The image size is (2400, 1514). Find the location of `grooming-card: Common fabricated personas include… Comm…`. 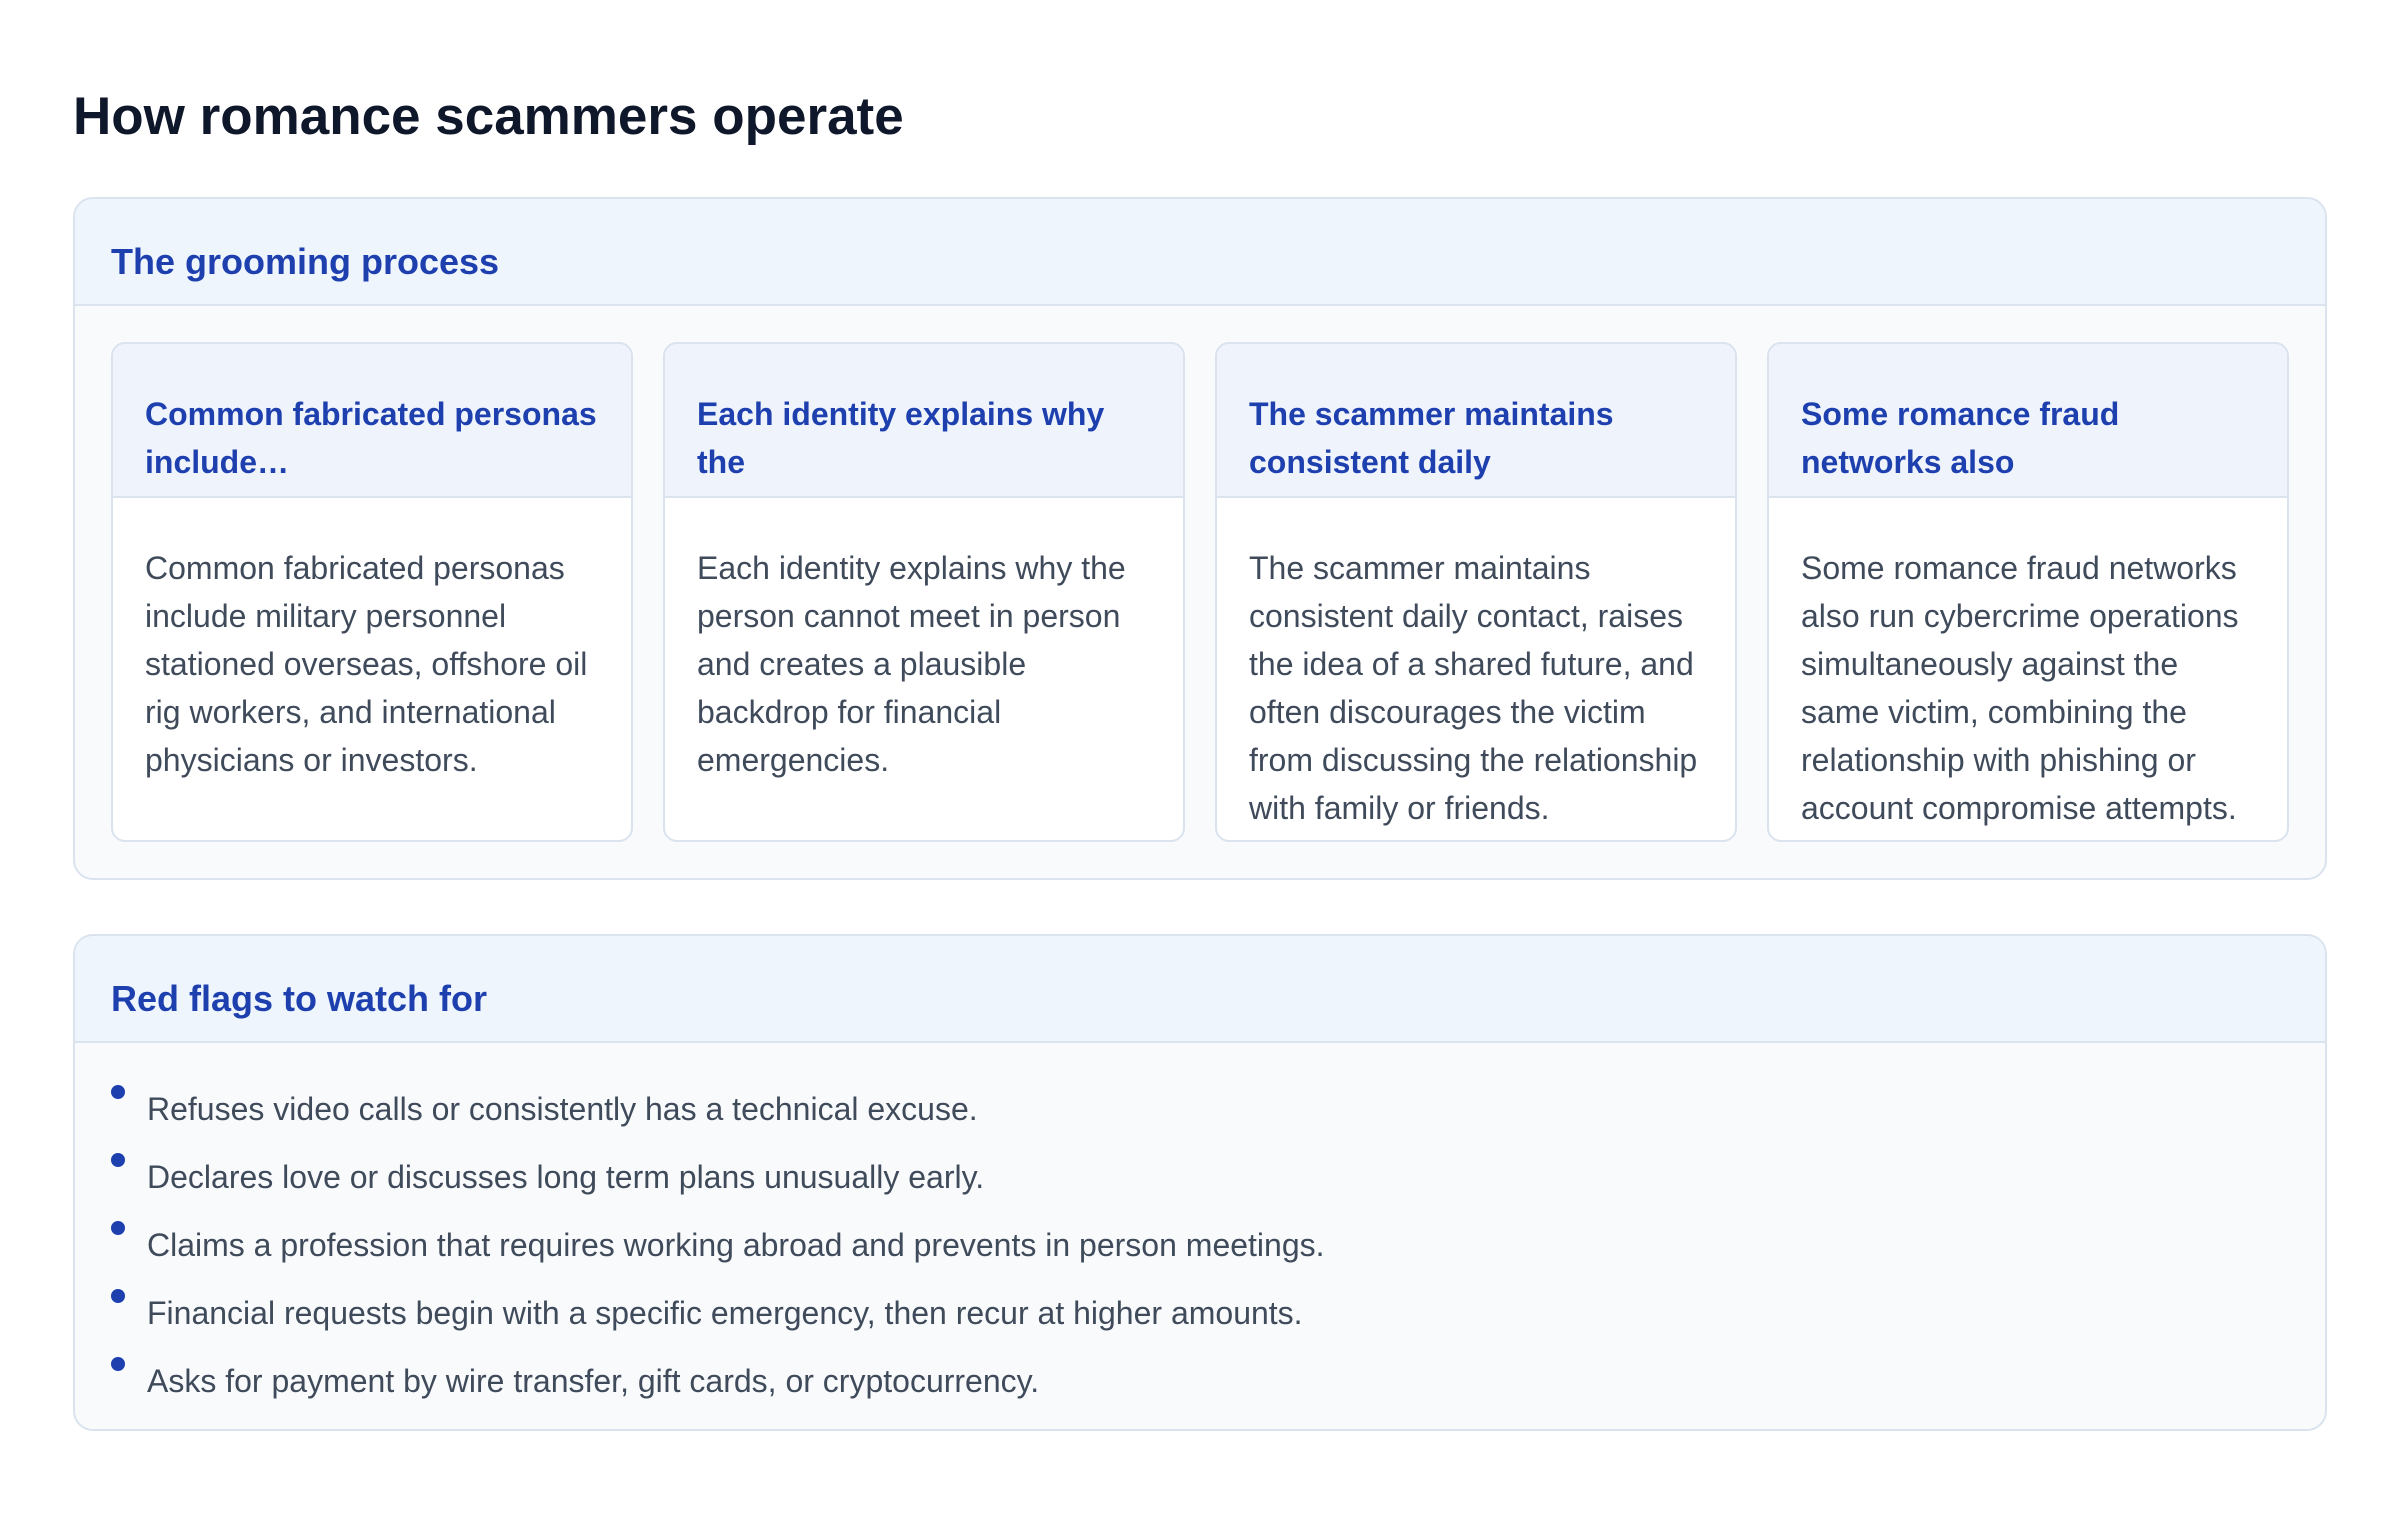

grooming-card: Common fabricated personas include… Comm… is located at coordinates (372, 592).